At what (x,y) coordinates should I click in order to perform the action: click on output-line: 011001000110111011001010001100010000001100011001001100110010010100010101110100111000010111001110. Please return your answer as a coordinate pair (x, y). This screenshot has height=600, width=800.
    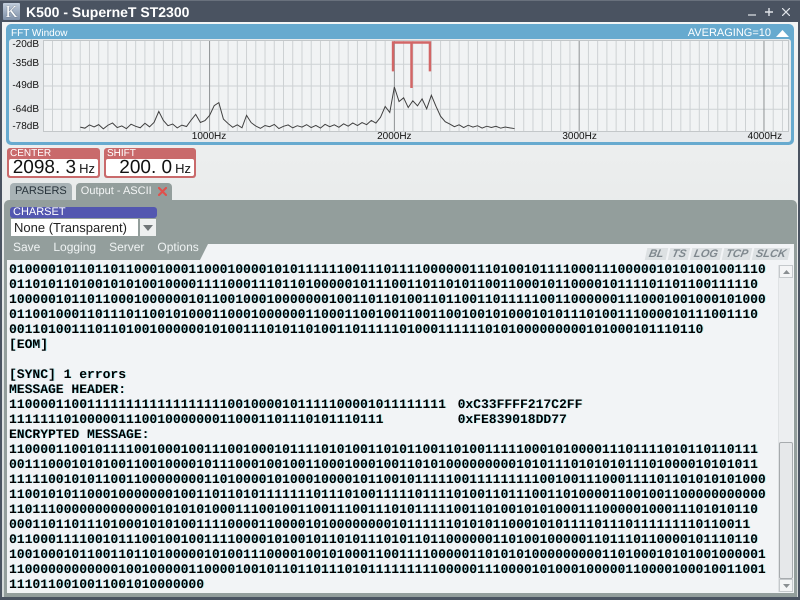
    Looking at the image, I should click on (383, 314).